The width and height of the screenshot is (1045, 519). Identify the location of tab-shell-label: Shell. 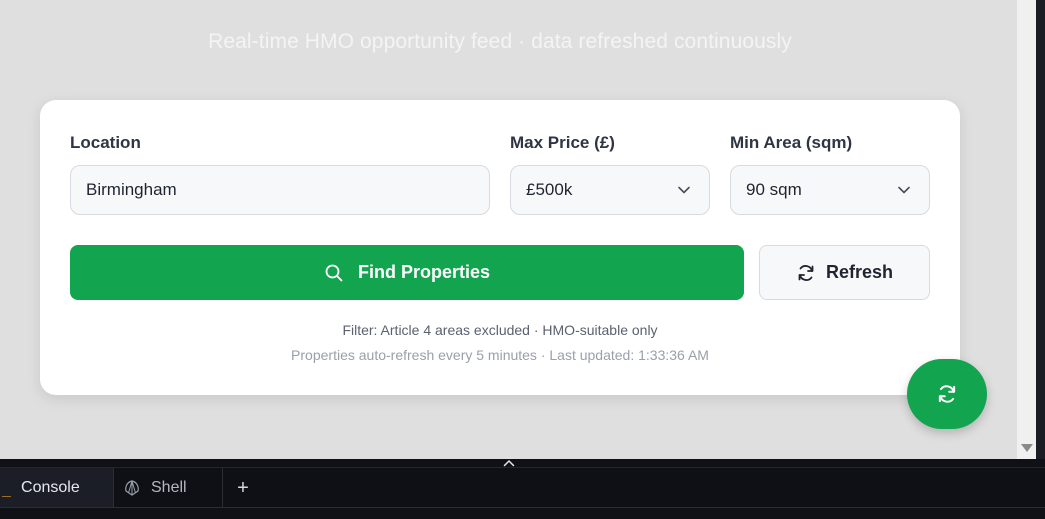
(169, 487).